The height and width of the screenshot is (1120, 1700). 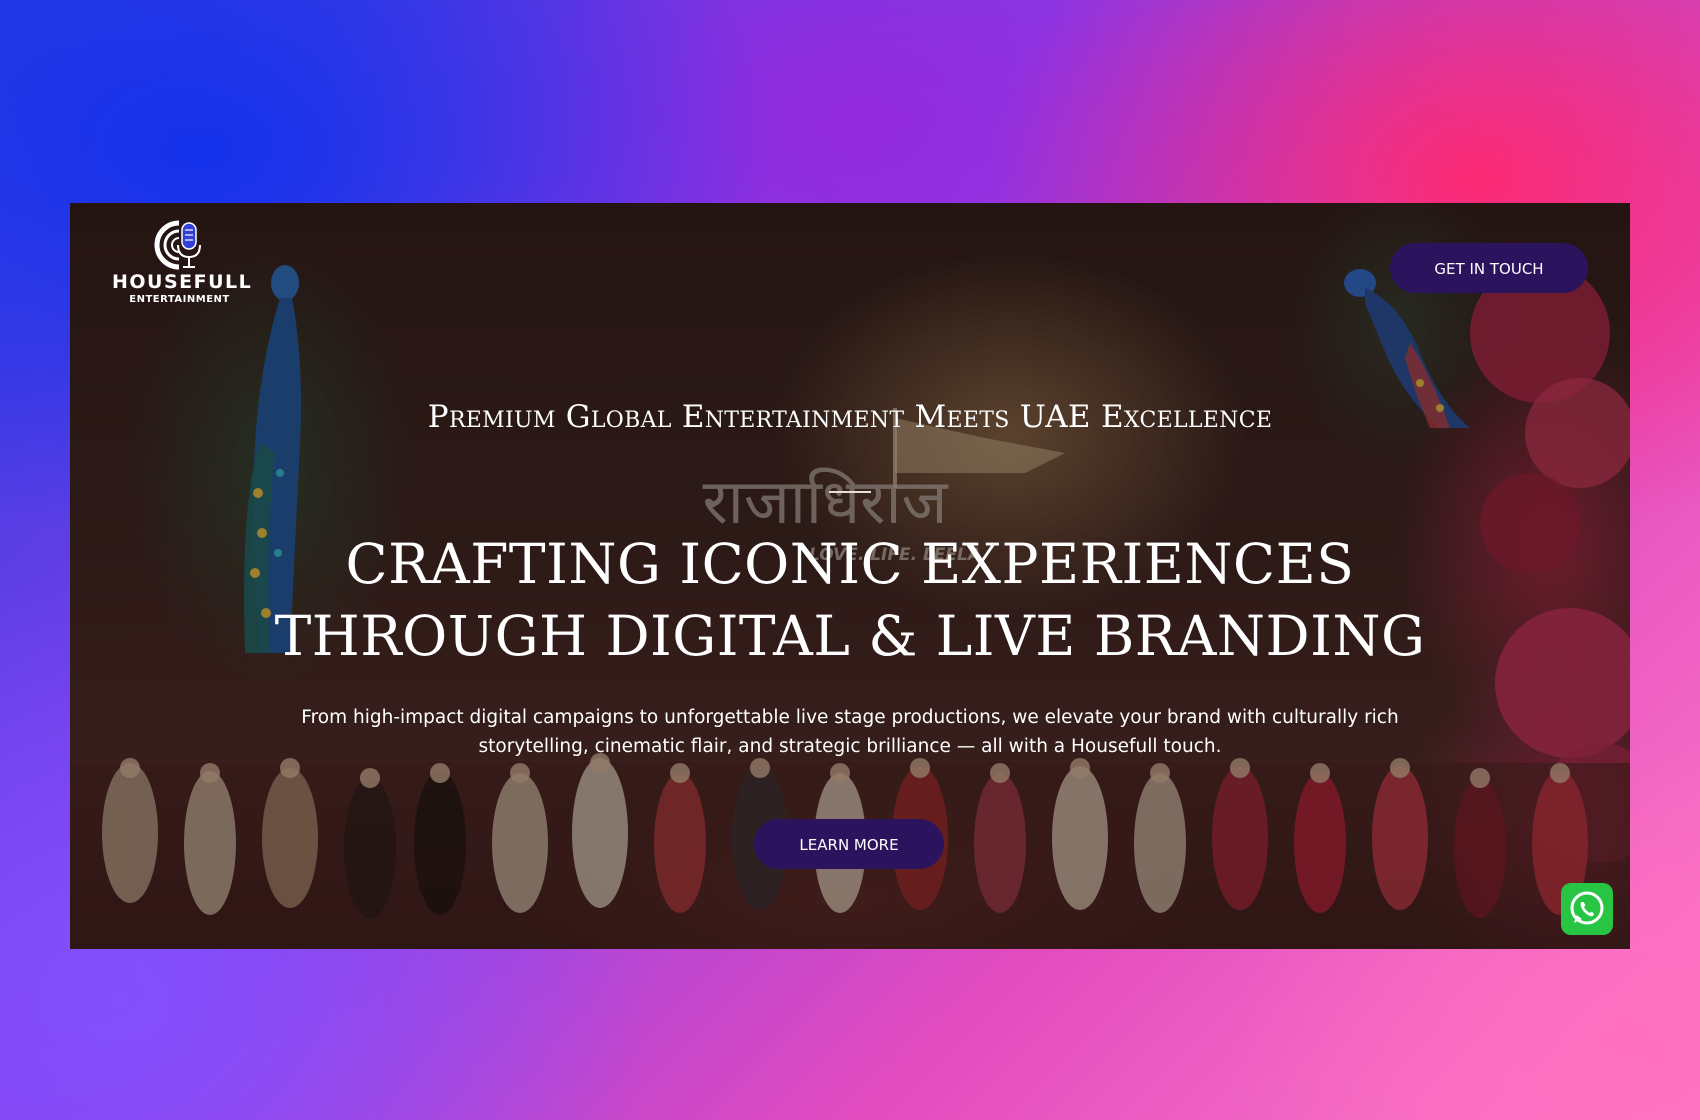 What do you see at coordinates (850, 636) in the screenshot?
I see `hero-headline-line-2: THROUGH DIGITAL & LIVE BRANDING` at bounding box center [850, 636].